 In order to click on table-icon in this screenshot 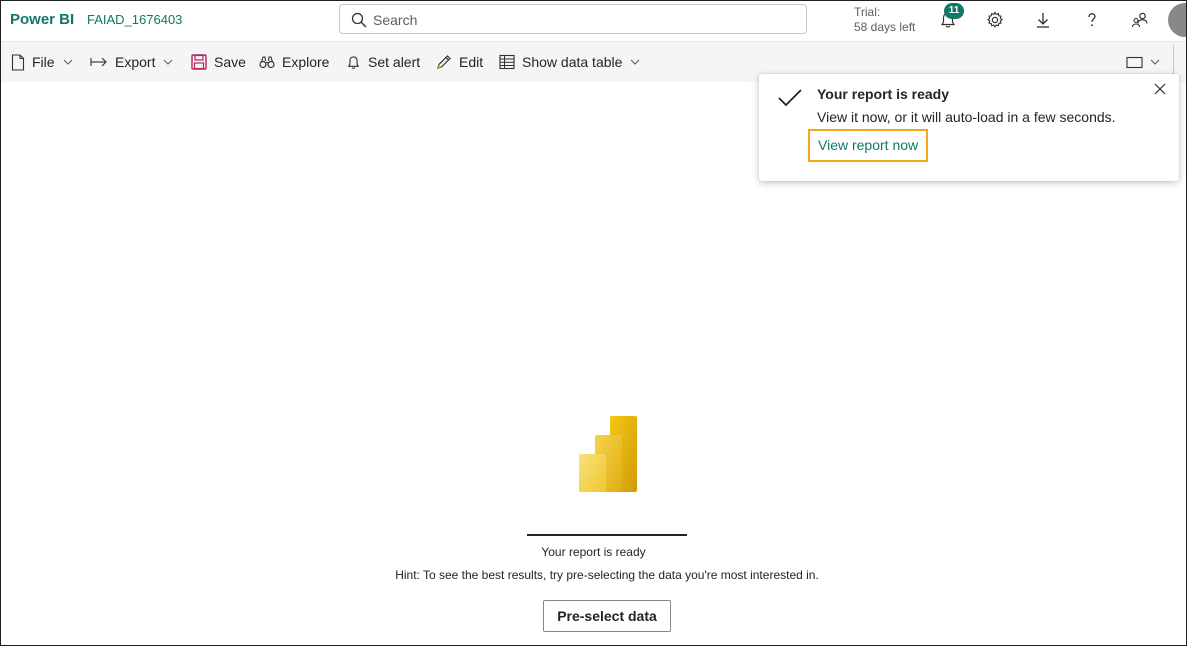, I will do `click(507, 62)`.